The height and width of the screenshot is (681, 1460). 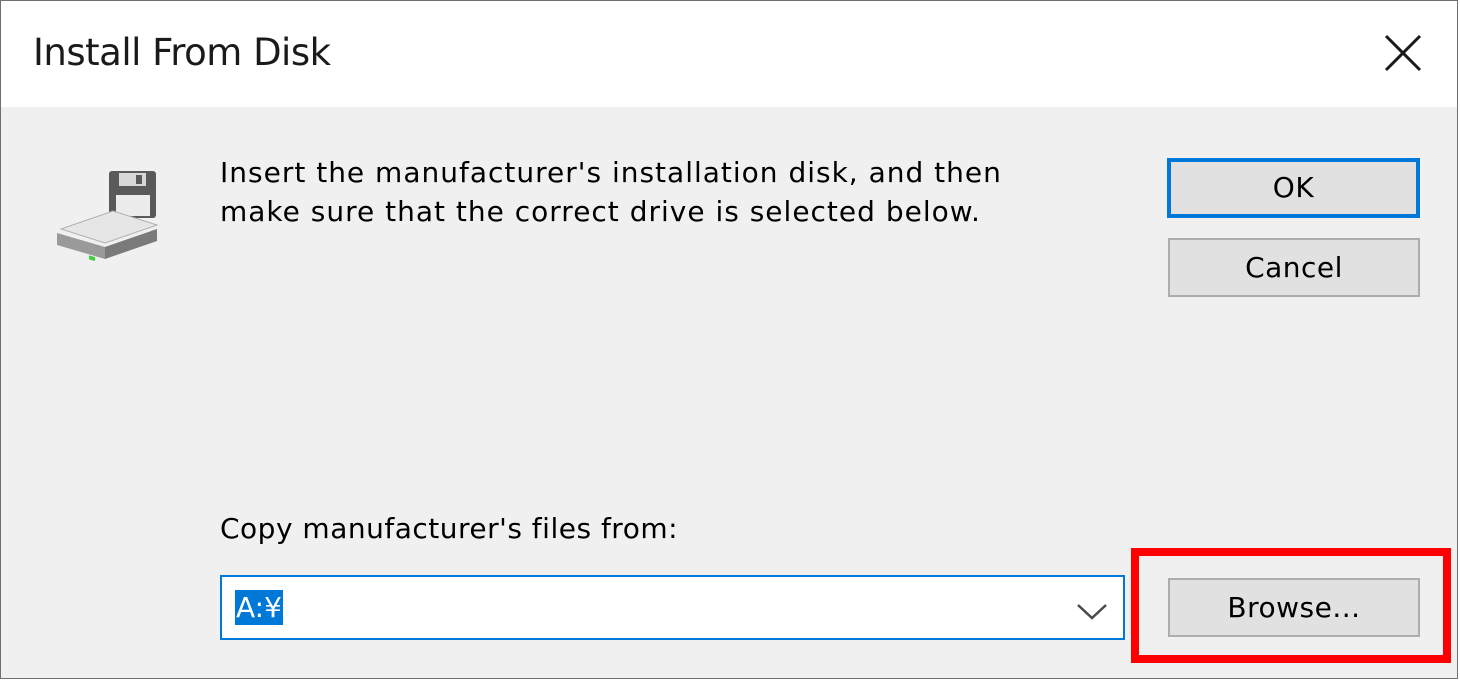 I want to click on close-icon, so click(x=1403, y=53).